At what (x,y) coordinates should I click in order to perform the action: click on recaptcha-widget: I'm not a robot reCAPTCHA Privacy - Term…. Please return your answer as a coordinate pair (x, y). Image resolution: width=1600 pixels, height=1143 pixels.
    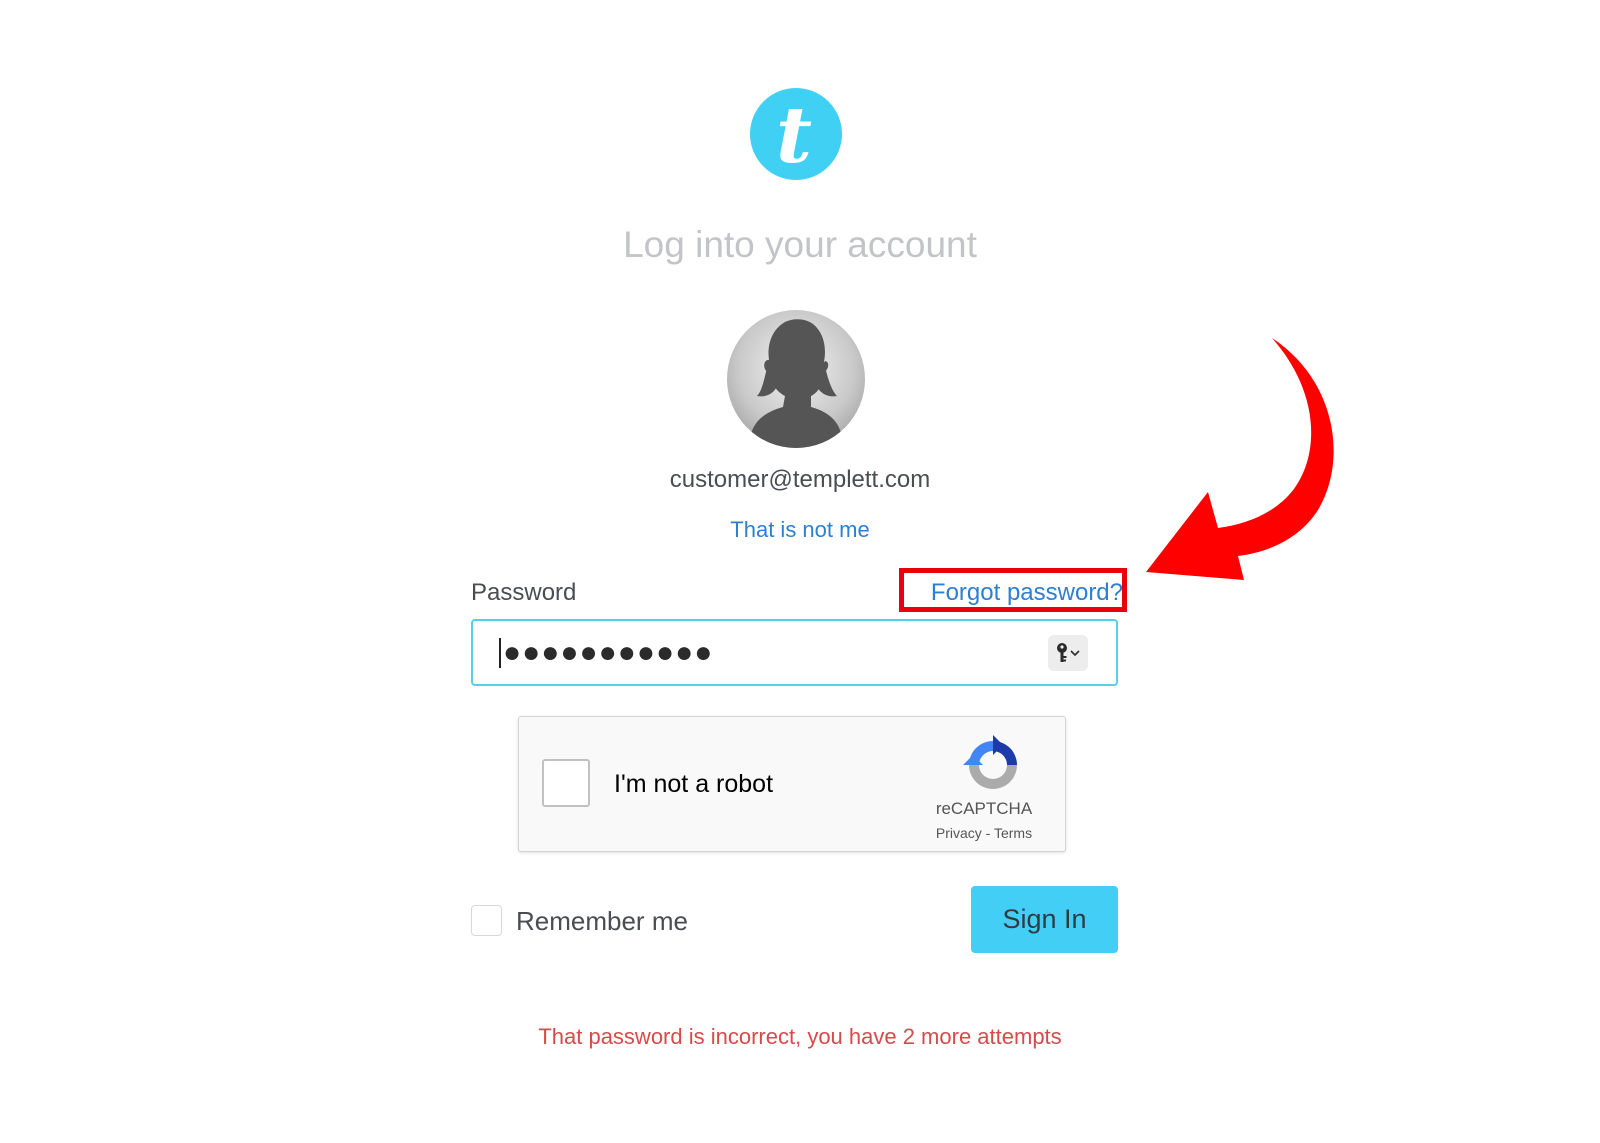
    Looking at the image, I should click on (792, 784).